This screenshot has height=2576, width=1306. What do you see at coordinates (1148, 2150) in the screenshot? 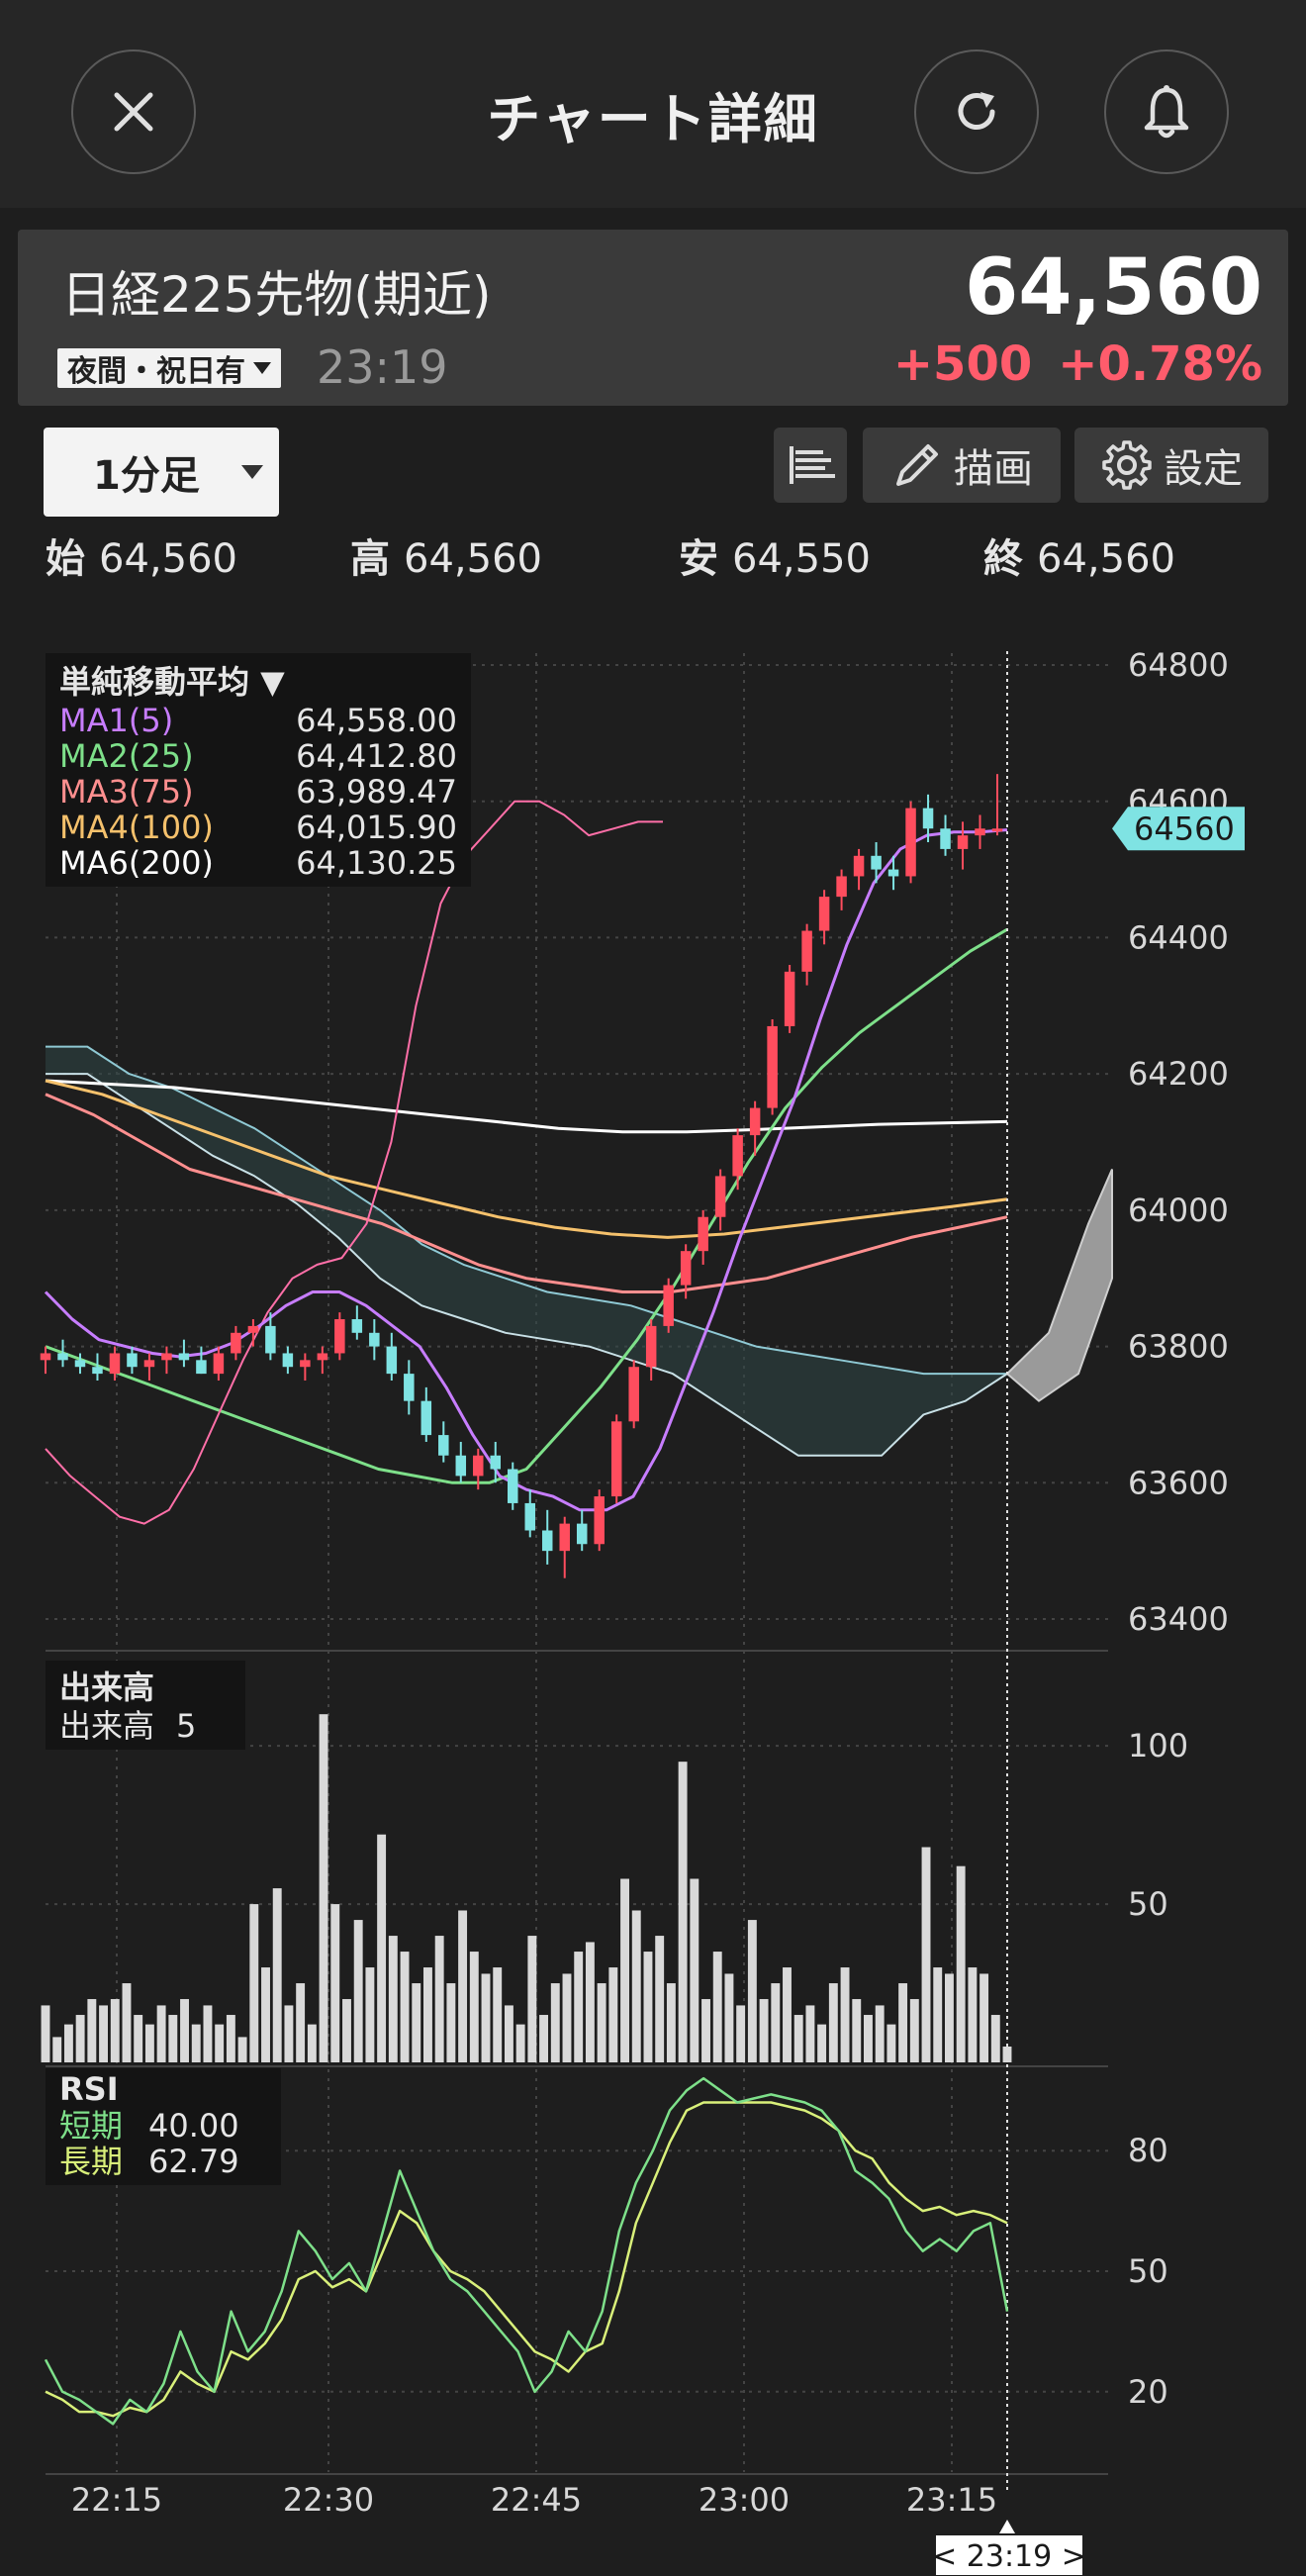
I see `rsi-axis-tick-label: 80` at bounding box center [1148, 2150].